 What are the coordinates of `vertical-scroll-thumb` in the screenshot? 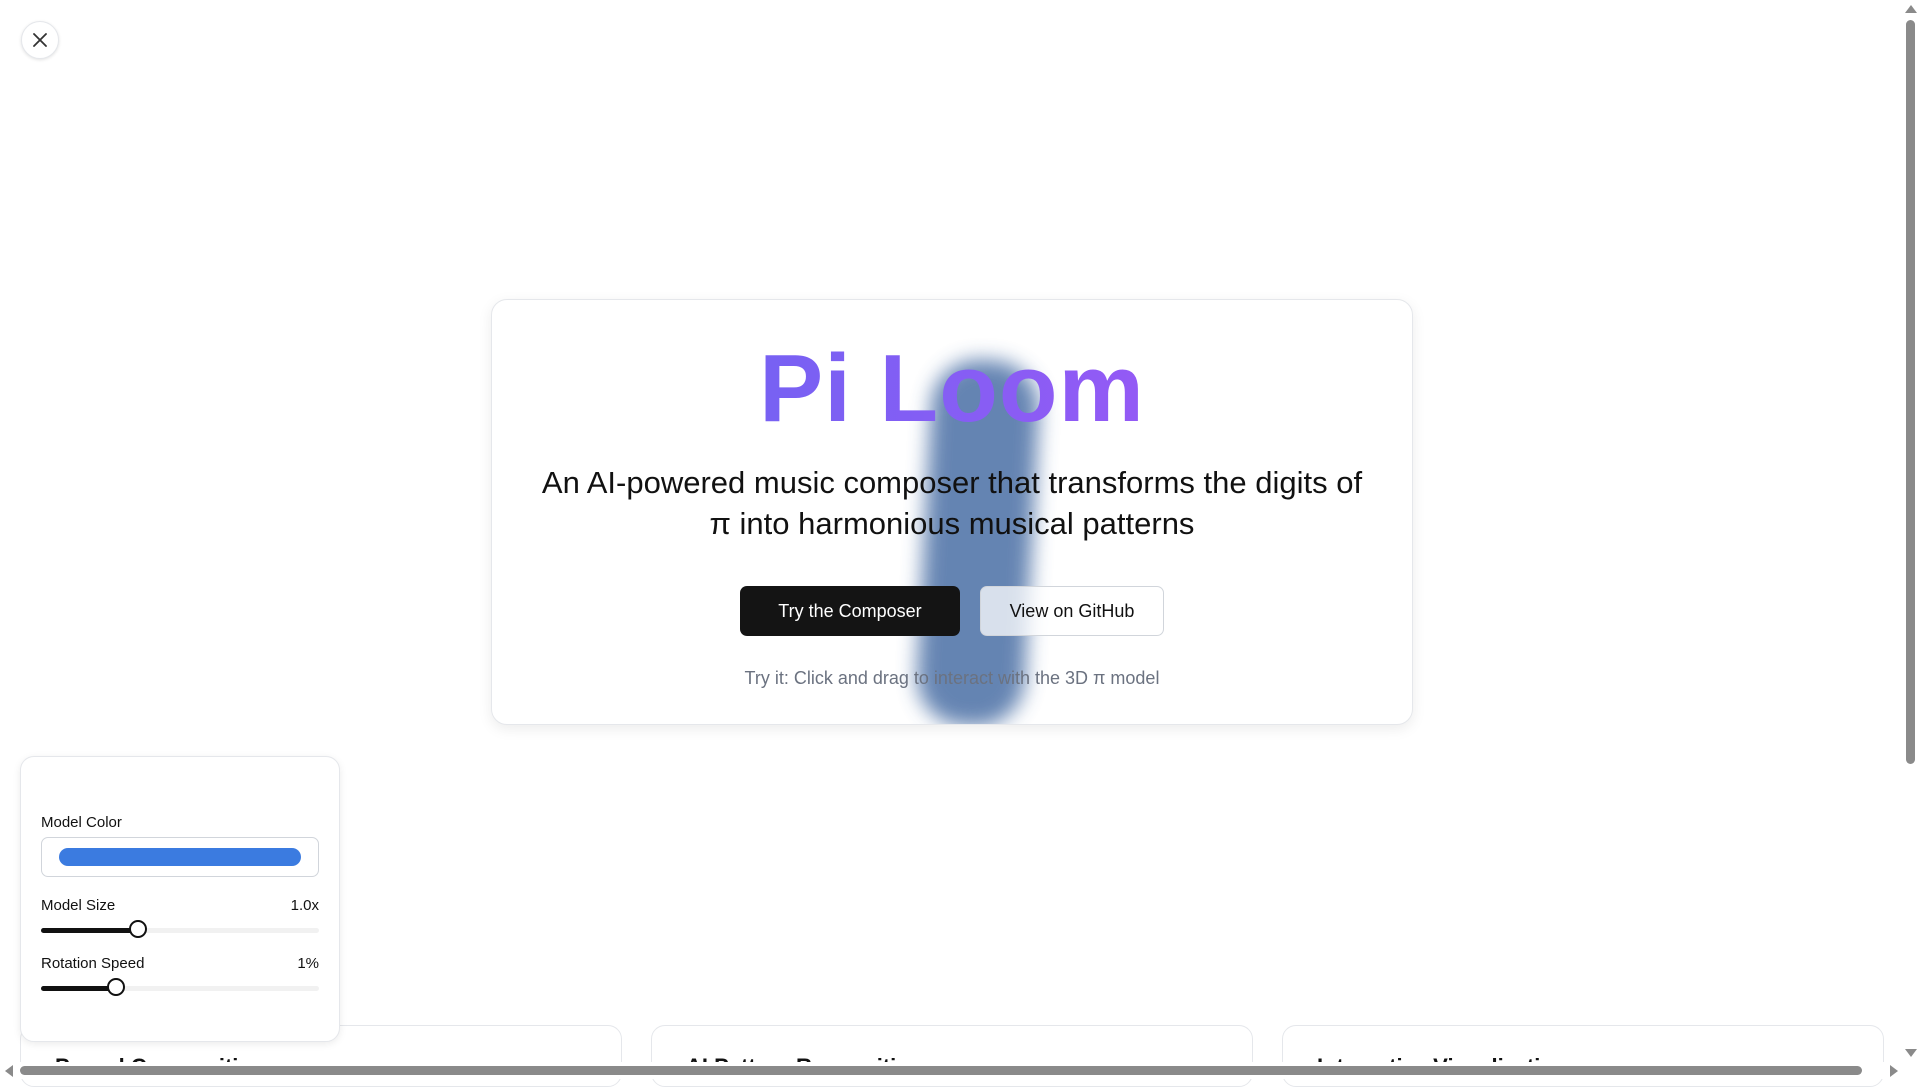 It's located at (1910, 392).